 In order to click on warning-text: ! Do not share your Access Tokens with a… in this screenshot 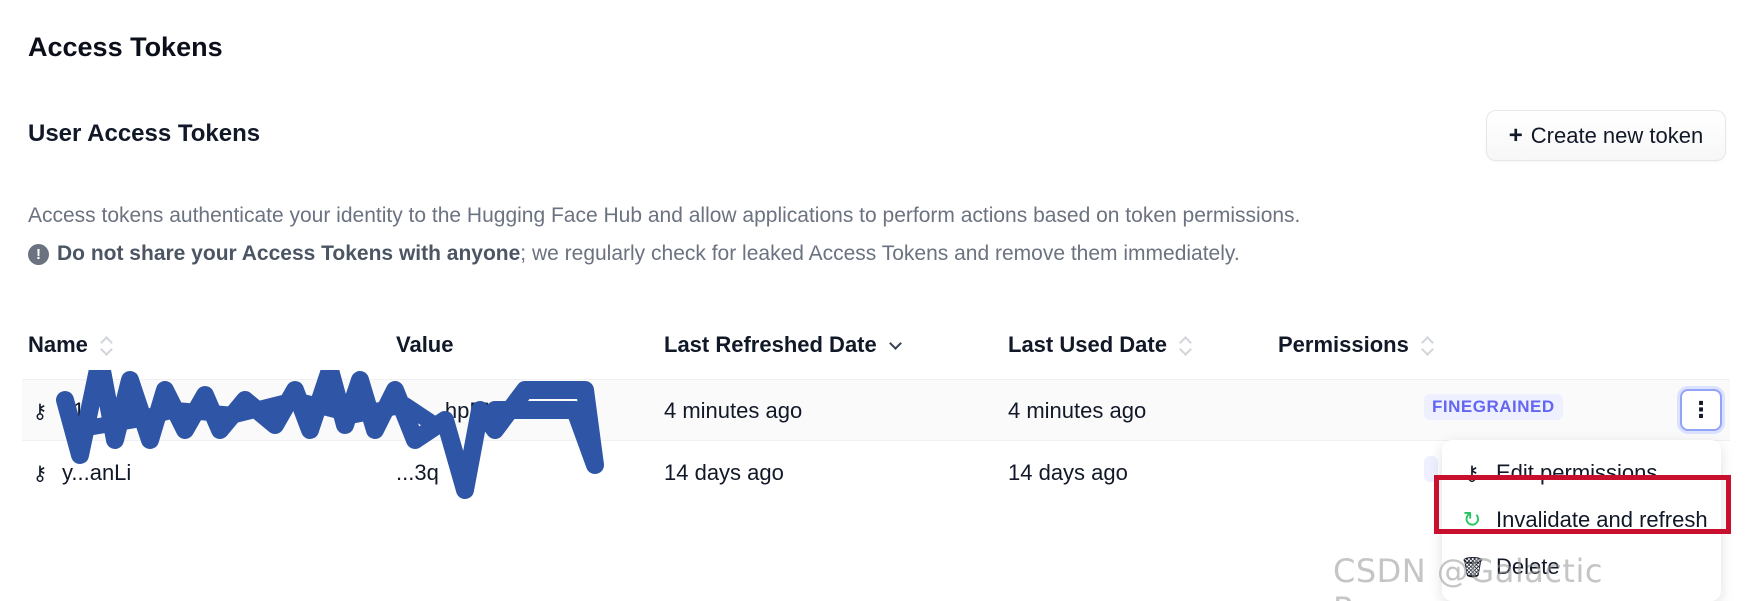, I will do `click(634, 254)`.